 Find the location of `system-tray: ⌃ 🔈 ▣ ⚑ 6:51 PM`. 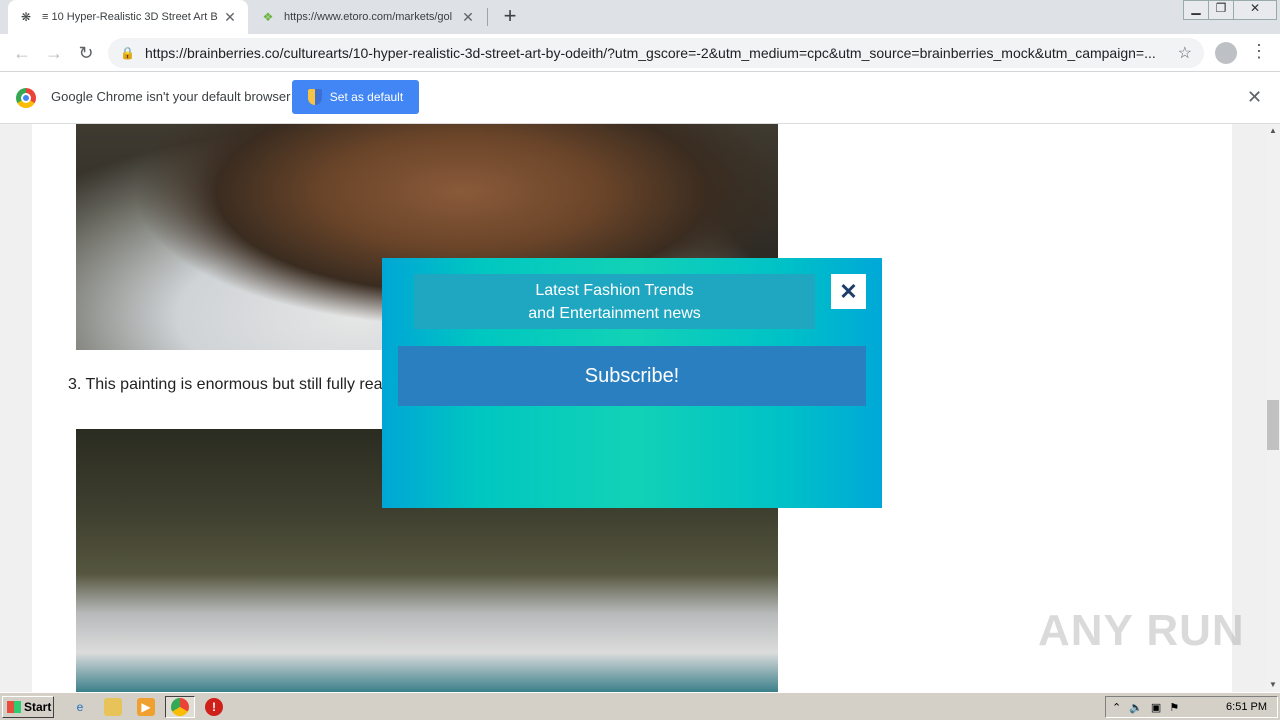

system-tray: ⌃ 🔈 ▣ ⚑ 6:51 PM is located at coordinates (1191, 707).